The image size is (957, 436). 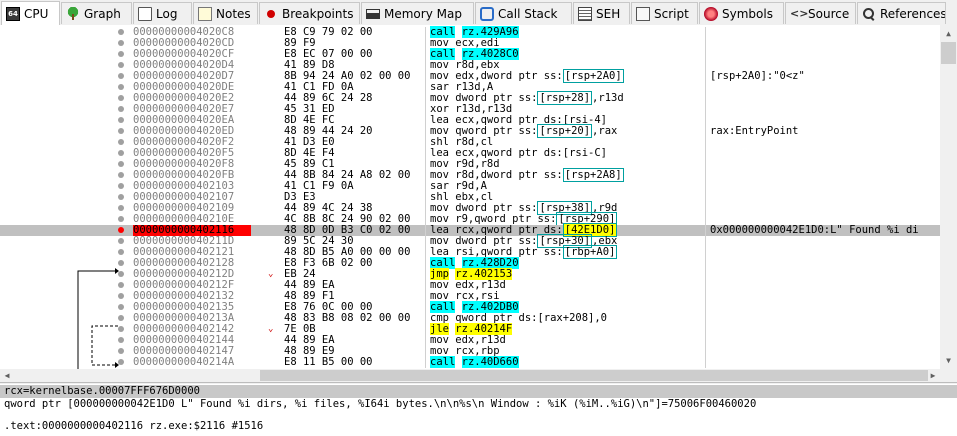 I want to click on tab-label: Symbols, so click(x=747, y=13).